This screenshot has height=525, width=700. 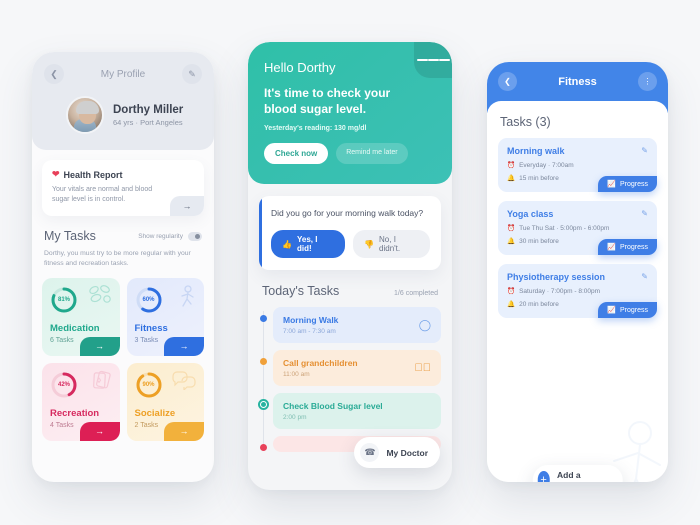 What do you see at coordinates (296, 154) in the screenshot?
I see `check-now-button: Check now` at bounding box center [296, 154].